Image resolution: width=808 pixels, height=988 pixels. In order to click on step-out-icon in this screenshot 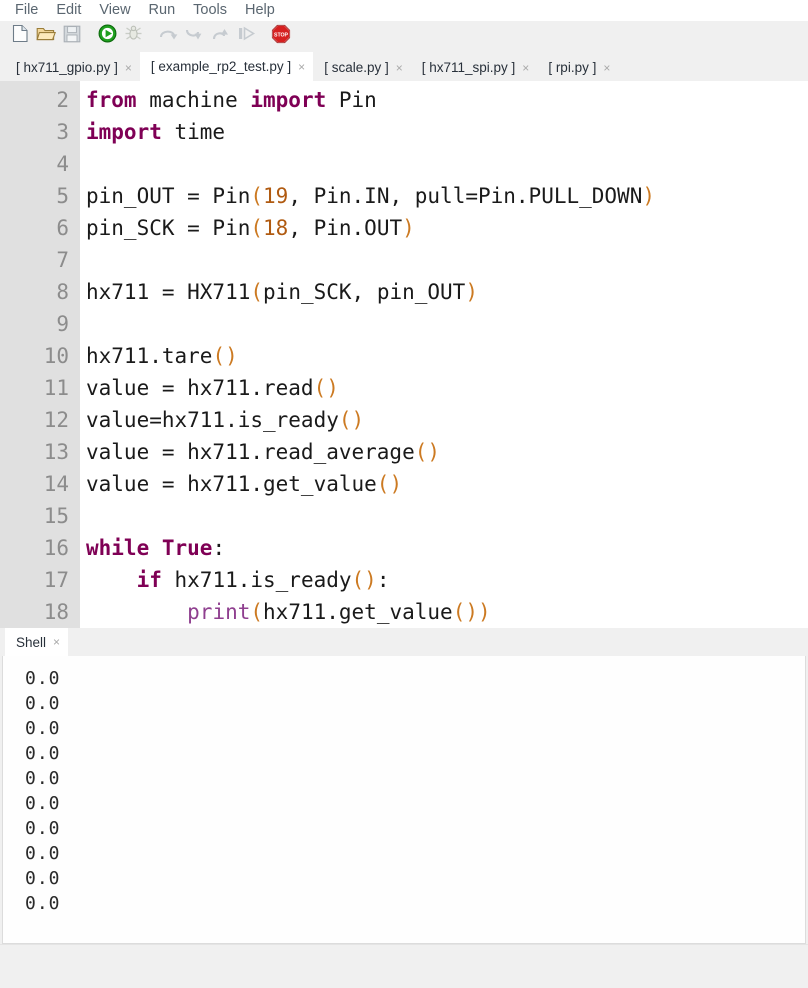, I will do `click(220, 36)`.